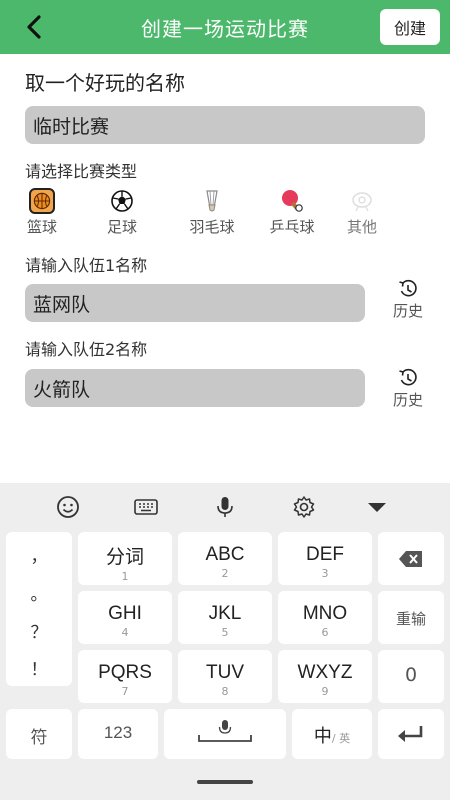 The height and width of the screenshot is (800, 450). I want to click on key-def: DEF 3, so click(325, 558).